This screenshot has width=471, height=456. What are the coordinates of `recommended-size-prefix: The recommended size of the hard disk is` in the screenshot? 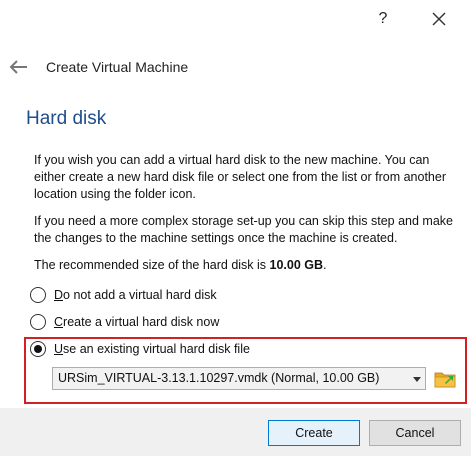 It's located at (152, 265).